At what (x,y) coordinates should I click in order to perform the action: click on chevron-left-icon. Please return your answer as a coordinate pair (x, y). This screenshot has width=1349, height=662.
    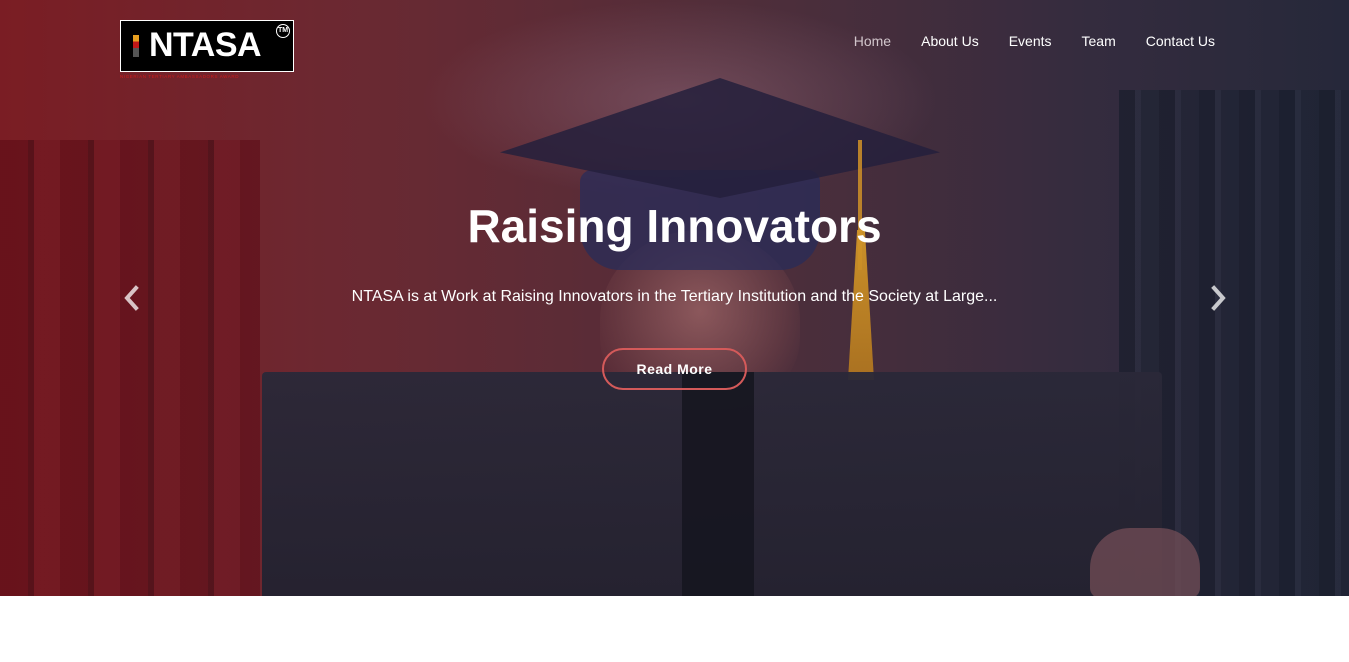
    Looking at the image, I should click on (131, 298).